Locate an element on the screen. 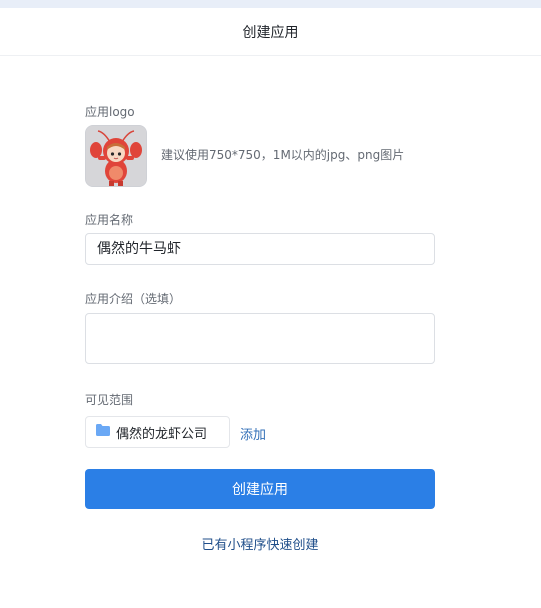  scope-item-label: 偶然的龙虾公司 is located at coordinates (162, 434).